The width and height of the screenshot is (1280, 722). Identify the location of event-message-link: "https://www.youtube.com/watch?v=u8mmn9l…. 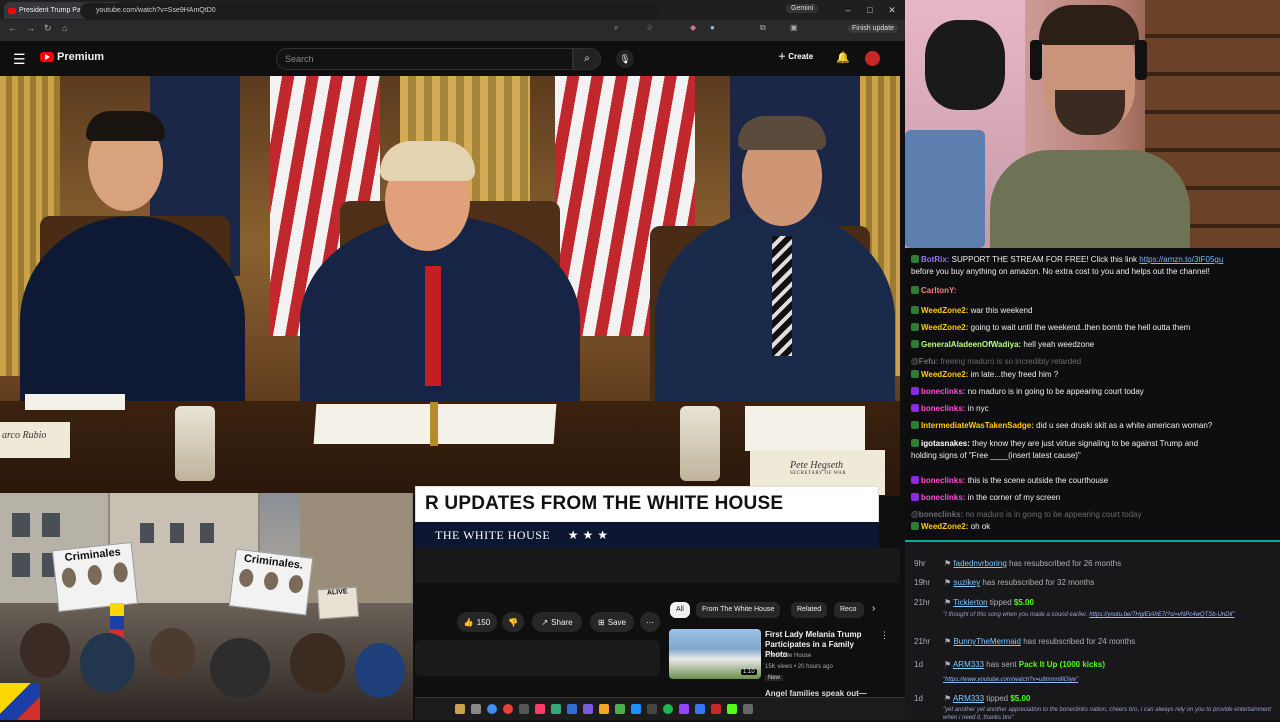
(1010, 680).